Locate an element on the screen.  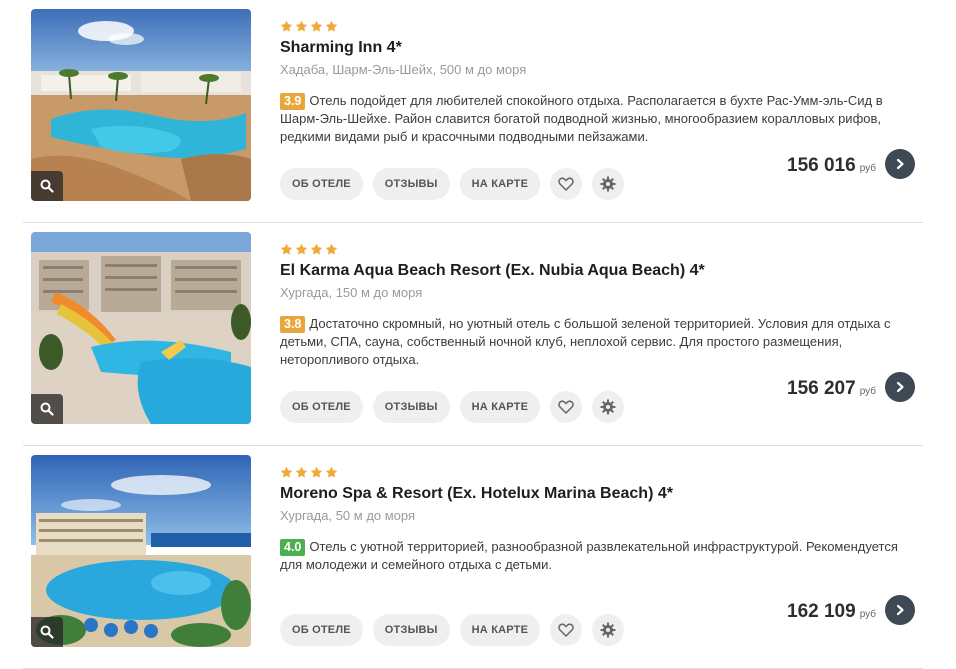
price-amount: 156 207 is located at coordinates (821, 388).